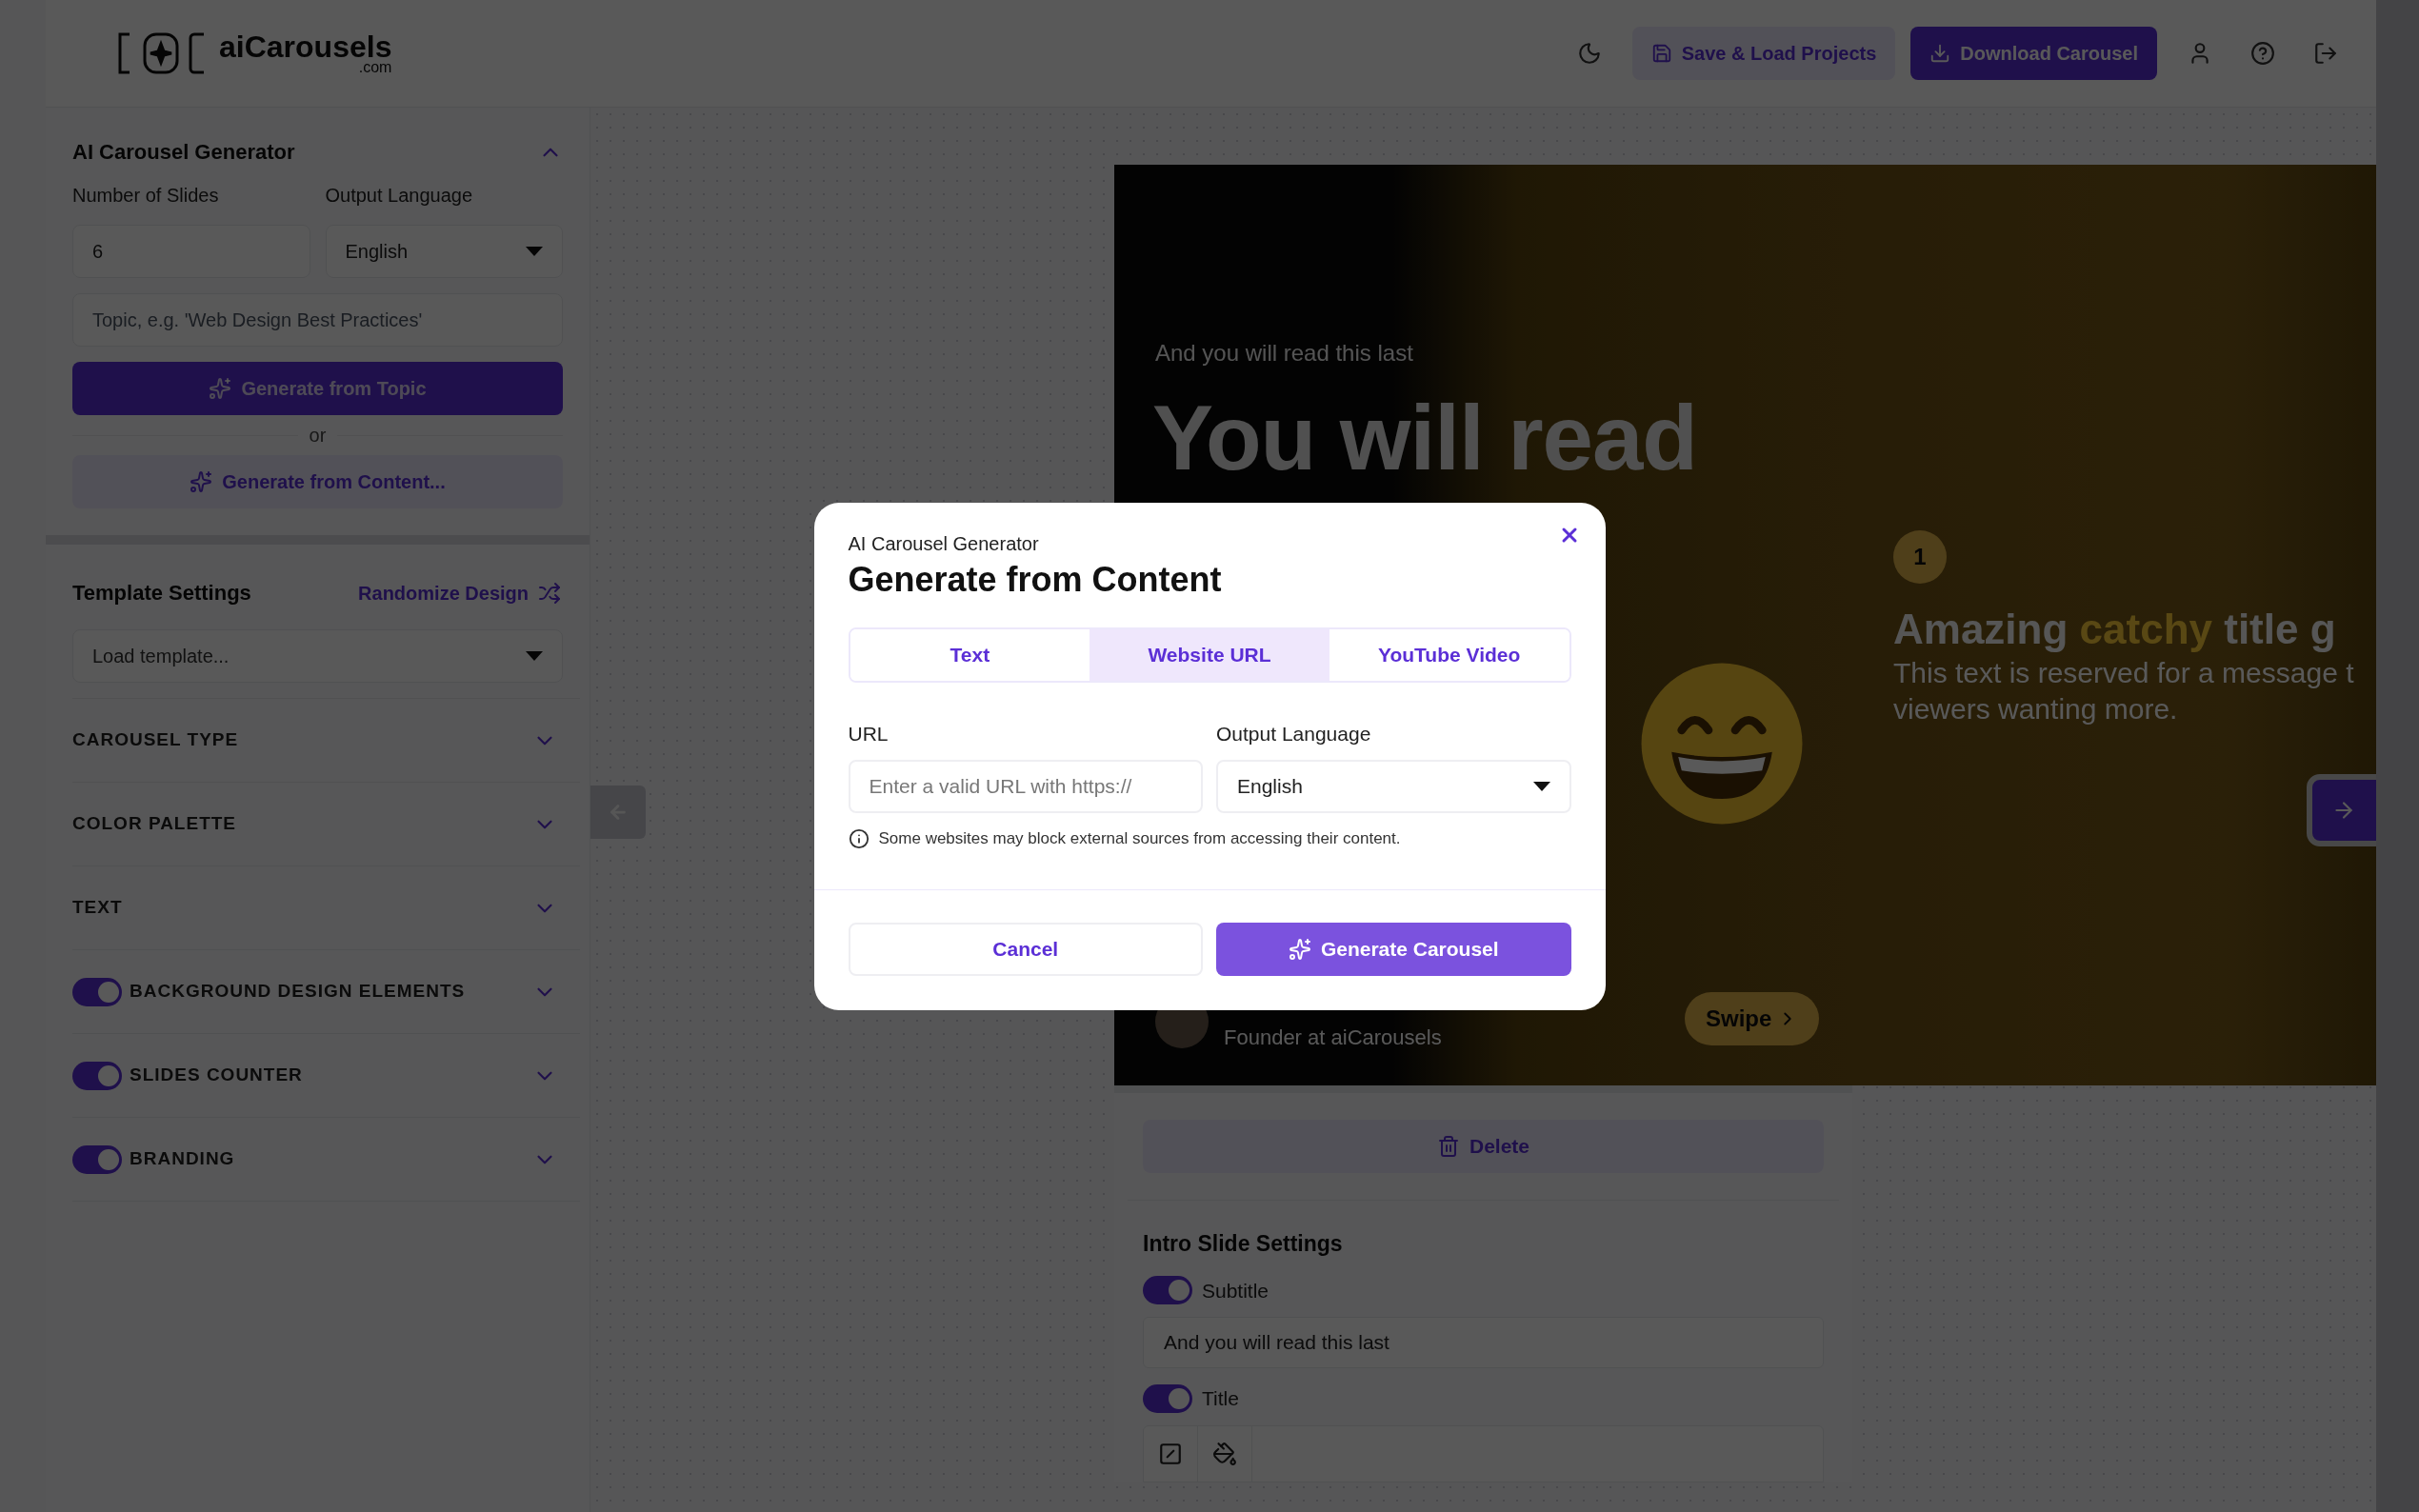 The height and width of the screenshot is (1512, 2419). What do you see at coordinates (1333, 1038) in the screenshot?
I see `author-role: Founder at aiCarousels` at bounding box center [1333, 1038].